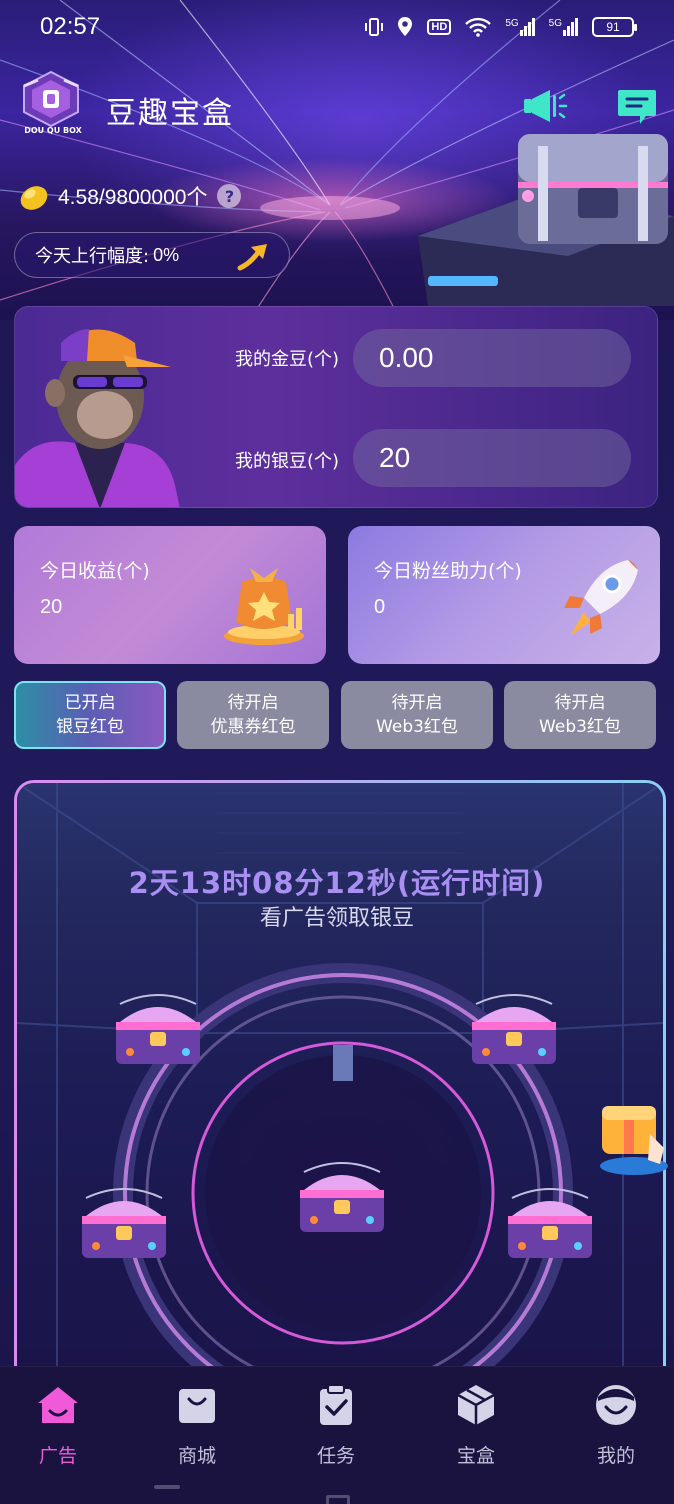 This screenshot has height=1504, width=674. What do you see at coordinates (417, 715) in the screenshot?
I see `tab-web3-packet: 待开启 Web3红包` at bounding box center [417, 715].